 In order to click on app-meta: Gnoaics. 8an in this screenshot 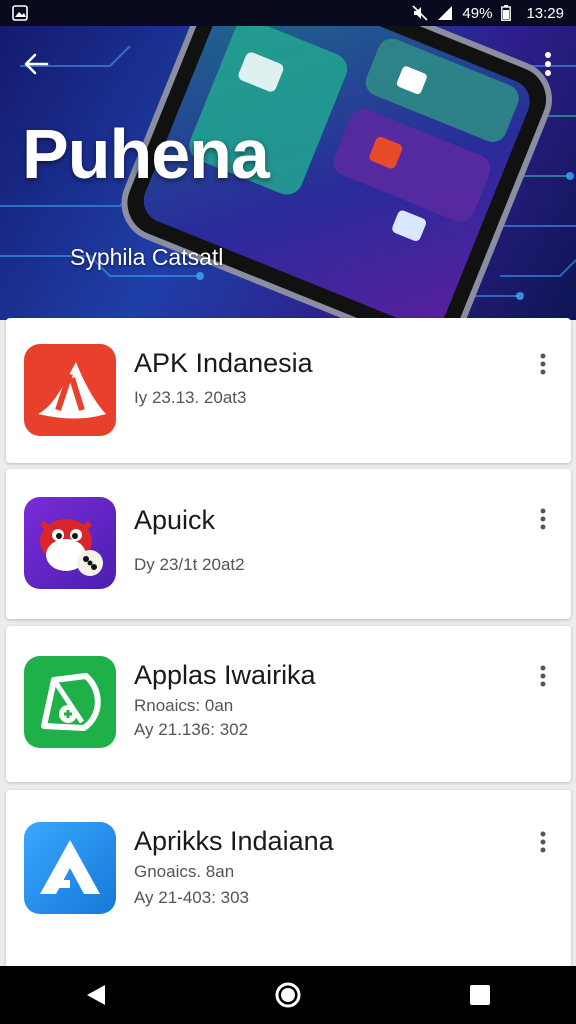, I will do `click(184, 871)`.